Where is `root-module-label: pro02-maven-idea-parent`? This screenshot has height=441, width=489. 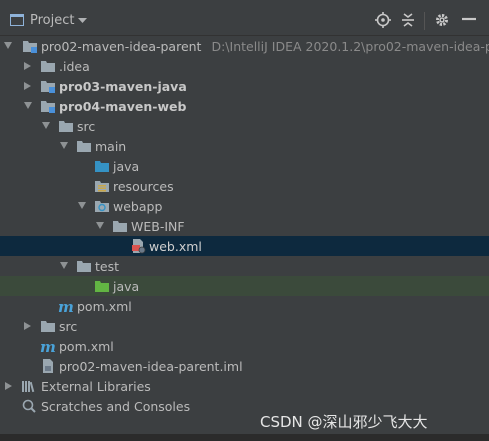 root-module-label: pro02-maven-idea-parent is located at coordinates (121, 46).